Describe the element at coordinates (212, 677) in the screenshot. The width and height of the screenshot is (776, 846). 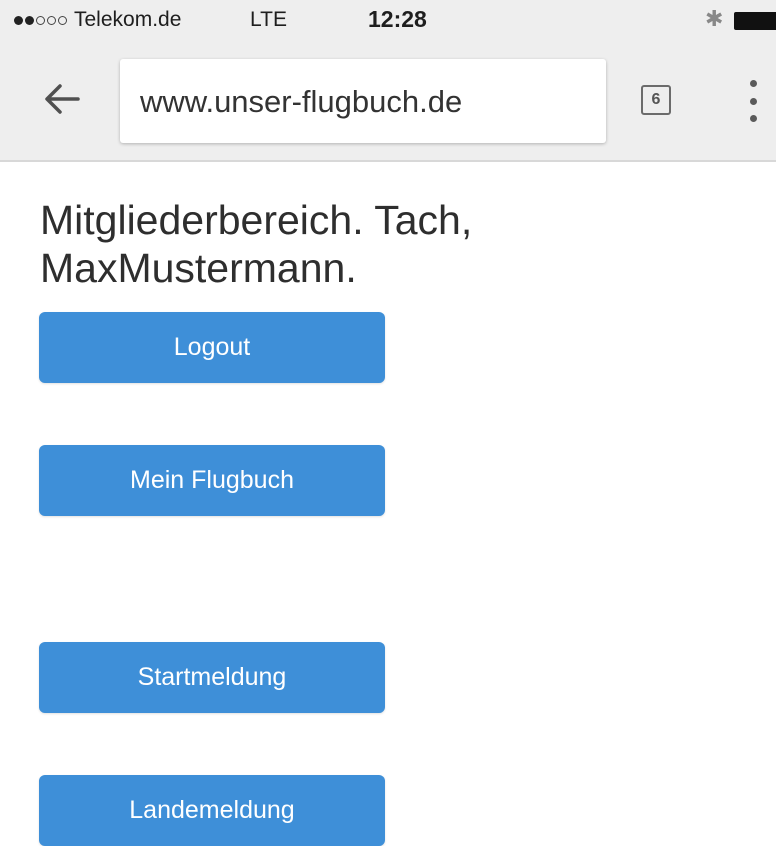
I see `startmeldung-button: Startmeldung` at that location.